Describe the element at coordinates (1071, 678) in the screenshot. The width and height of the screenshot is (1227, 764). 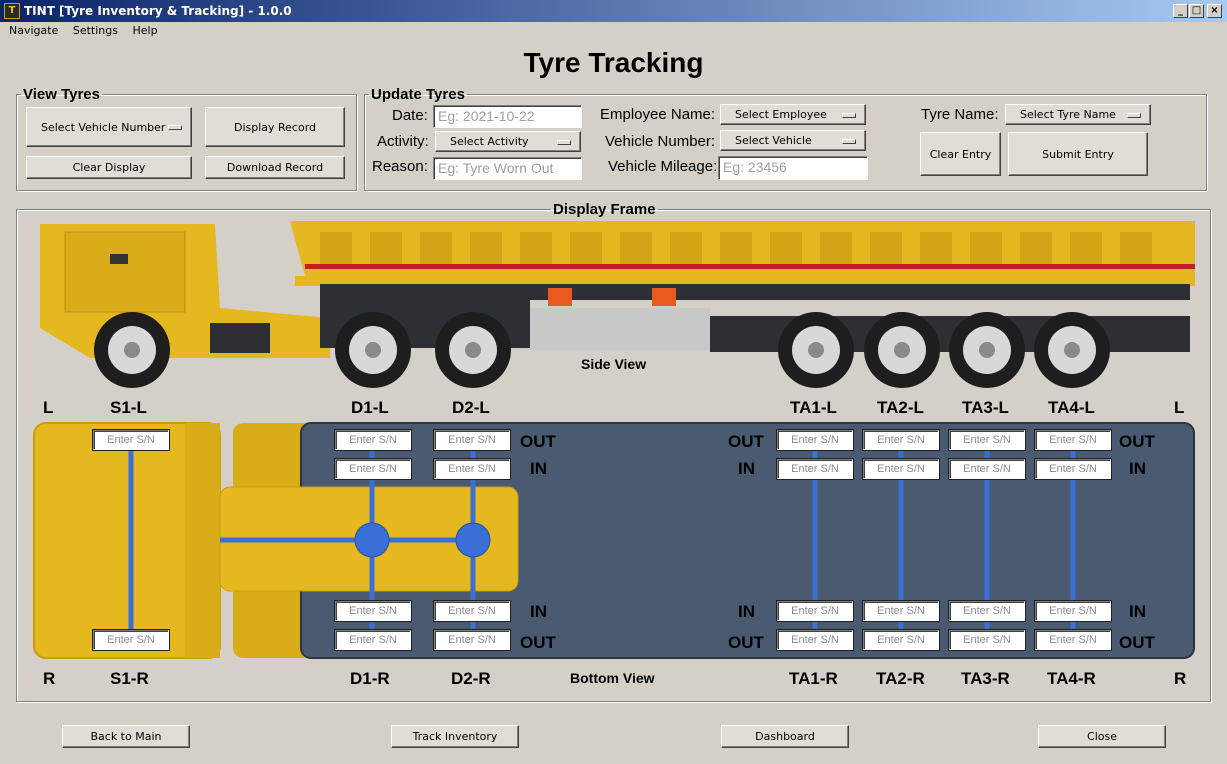
I see `axle-label-ta4-r: TA4-R` at that location.